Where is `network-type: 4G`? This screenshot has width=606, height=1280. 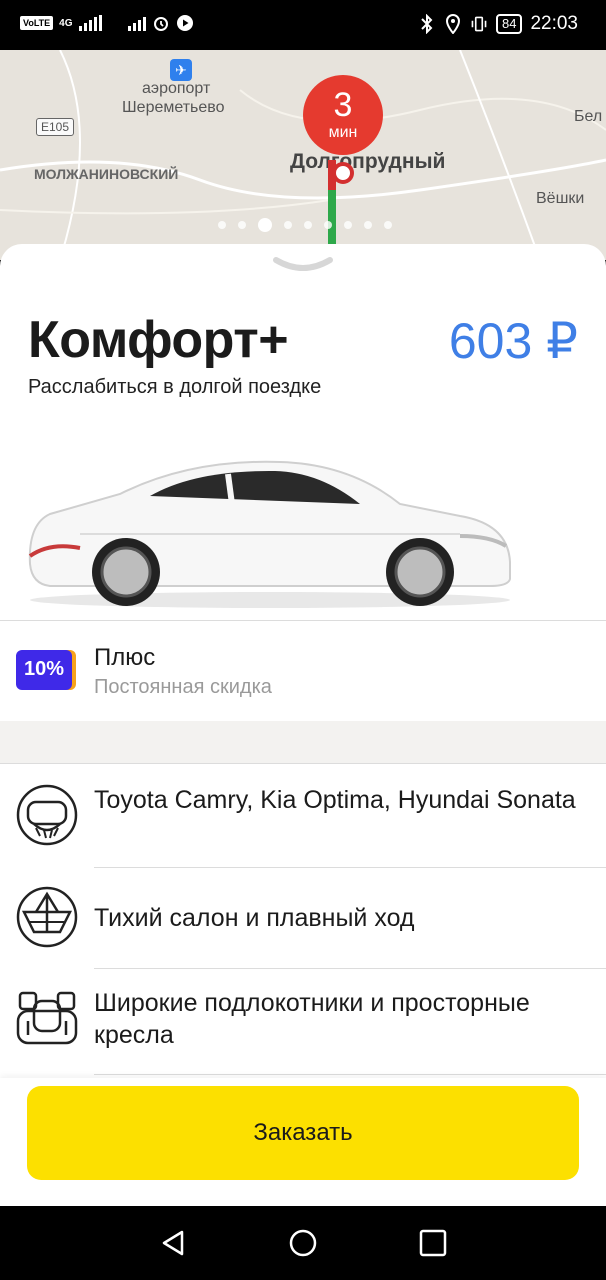 network-type: 4G is located at coordinates (66, 23).